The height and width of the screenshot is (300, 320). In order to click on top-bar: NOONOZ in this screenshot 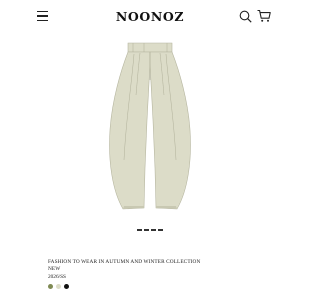, I will do `click(150, 17)`.